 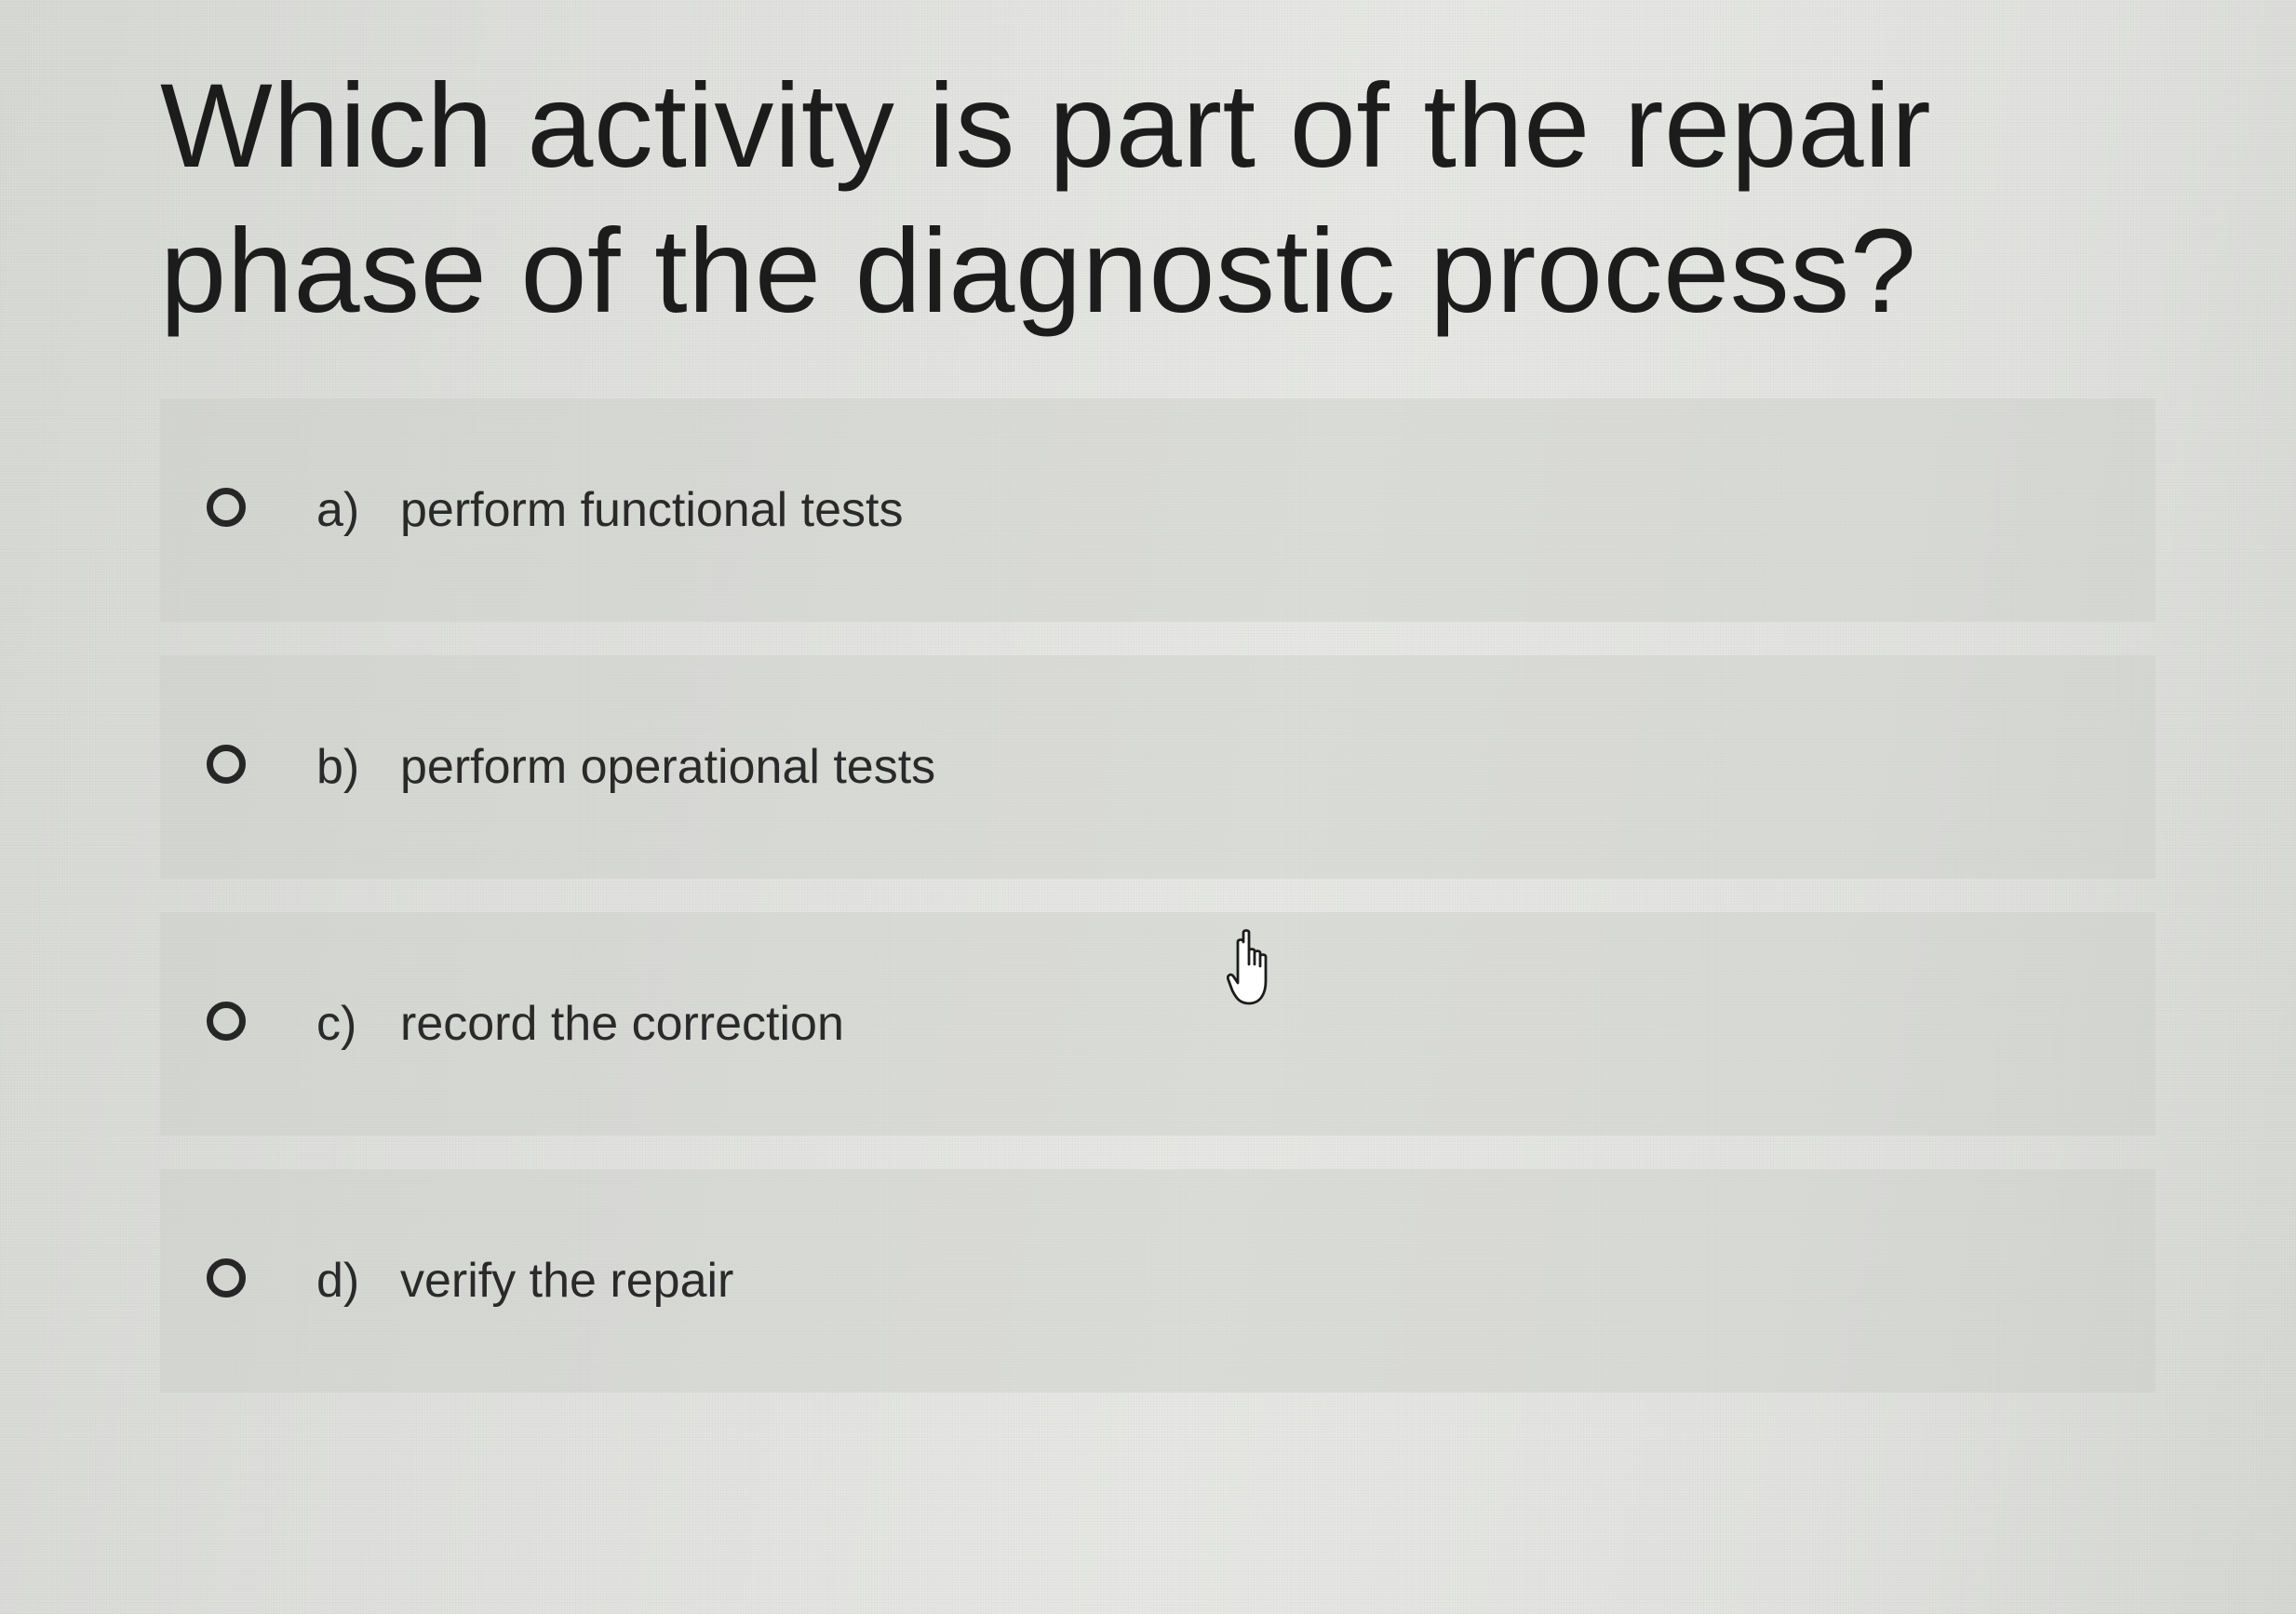 I want to click on option-b: b) perform operational tests, so click(x=1157, y=767).